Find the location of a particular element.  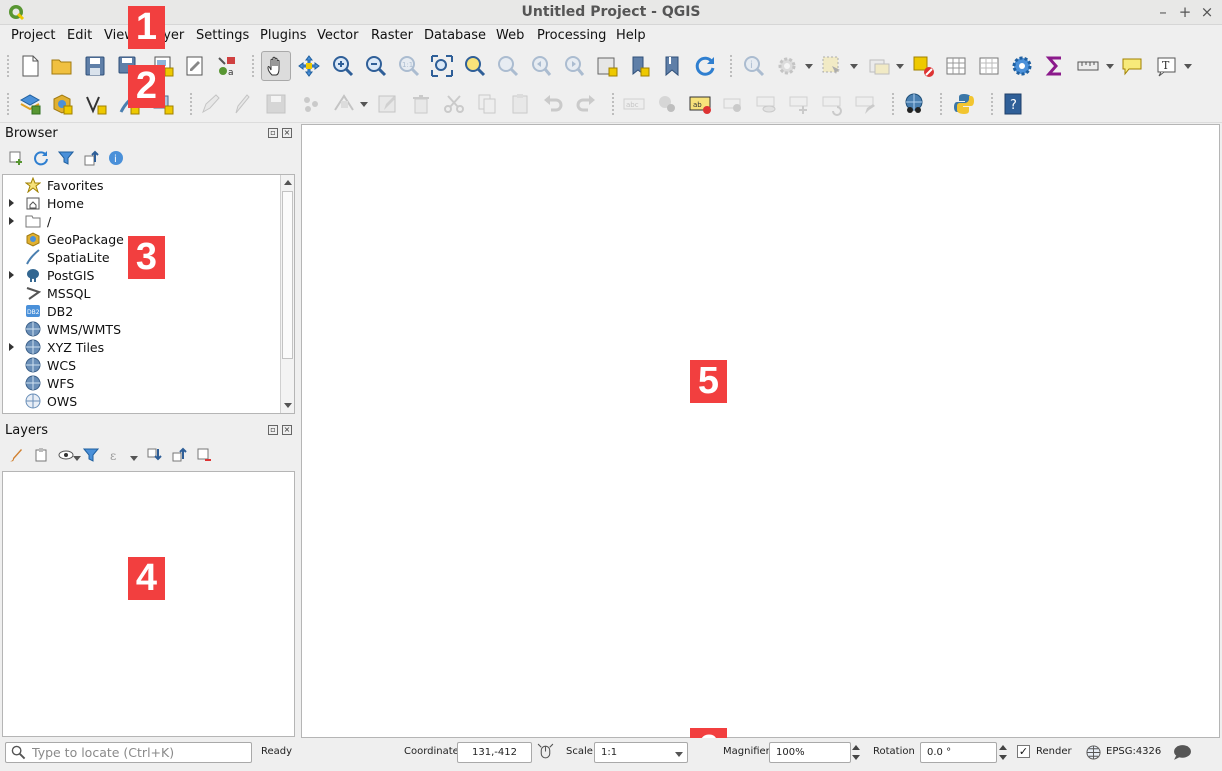

zoom-native-button: 1:1 is located at coordinates (409, 66).